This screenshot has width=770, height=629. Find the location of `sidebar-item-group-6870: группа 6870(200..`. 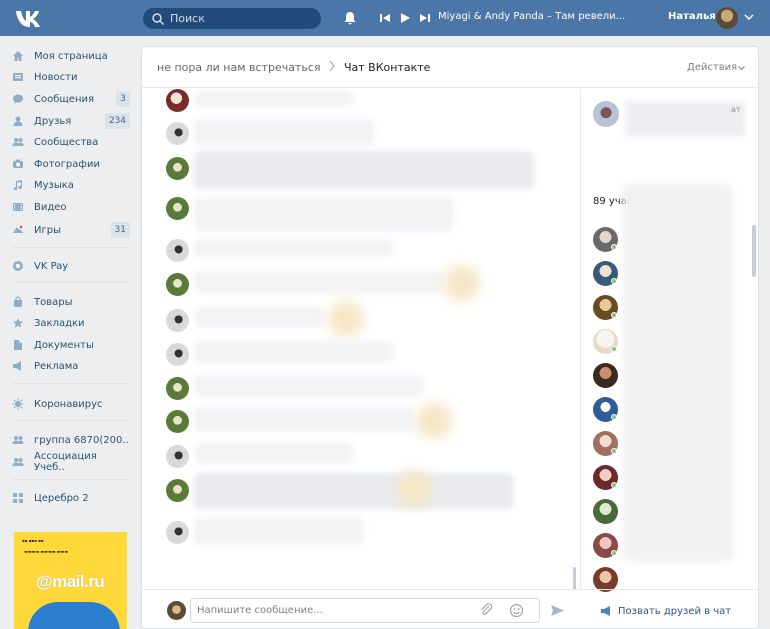

sidebar-item-group-6870: группа 6870(200.. is located at coordinates (71, 440).